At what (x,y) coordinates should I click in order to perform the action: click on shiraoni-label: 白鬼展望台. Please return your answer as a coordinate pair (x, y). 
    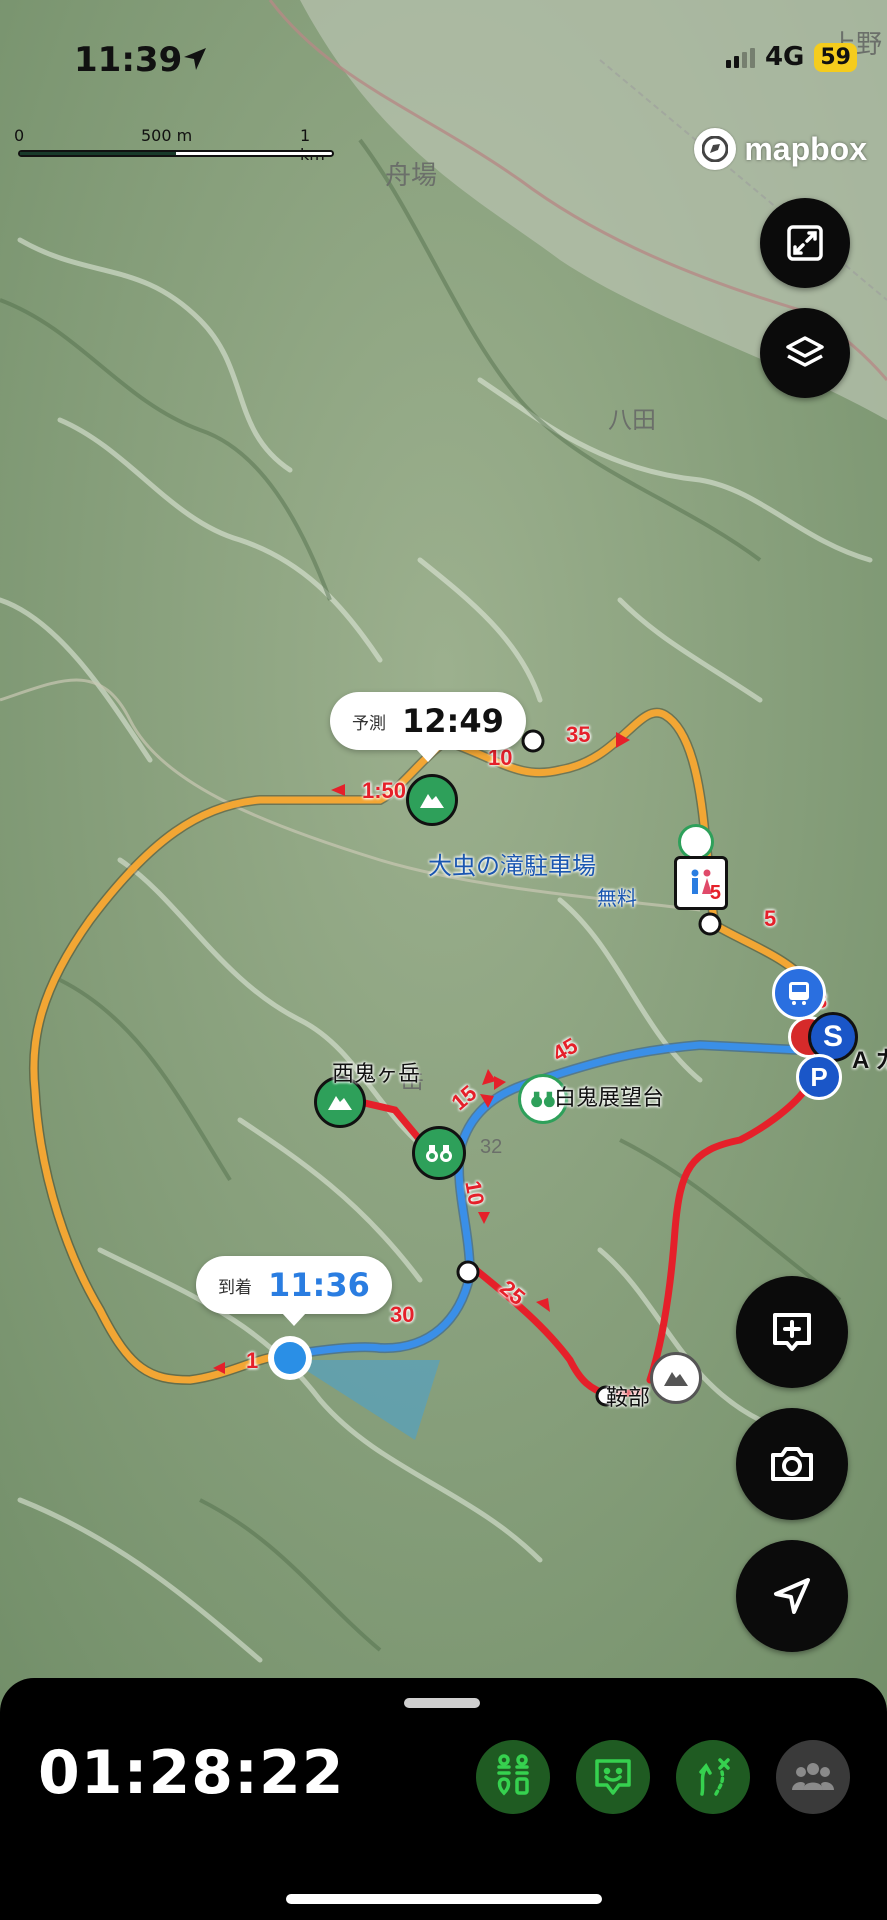
    Looking at the image, I should click on (609, 1097).